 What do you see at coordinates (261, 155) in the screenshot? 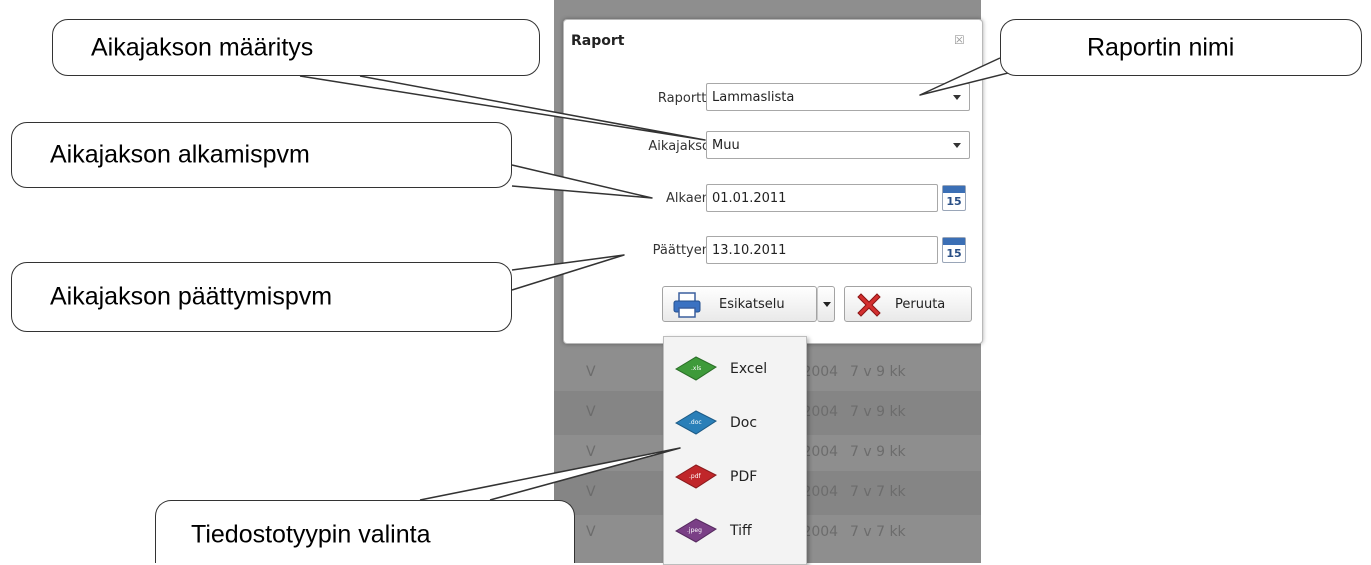
I see `callout-start-date: Aikajakson alkamispvm` at bounding box center [261, 155].